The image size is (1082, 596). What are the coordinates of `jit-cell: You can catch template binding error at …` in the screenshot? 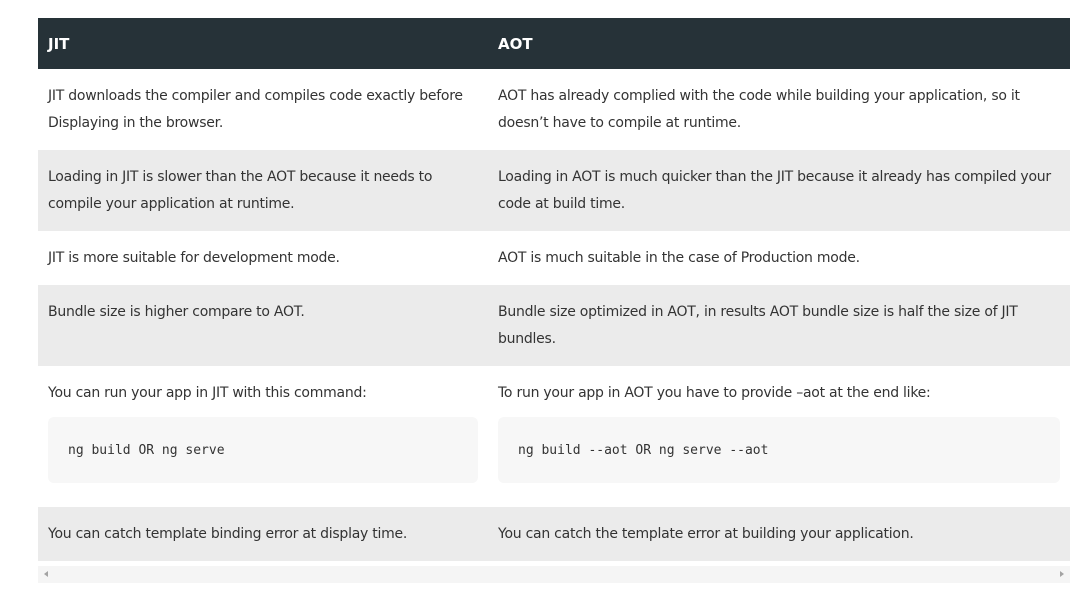 It's located at (263, 534).